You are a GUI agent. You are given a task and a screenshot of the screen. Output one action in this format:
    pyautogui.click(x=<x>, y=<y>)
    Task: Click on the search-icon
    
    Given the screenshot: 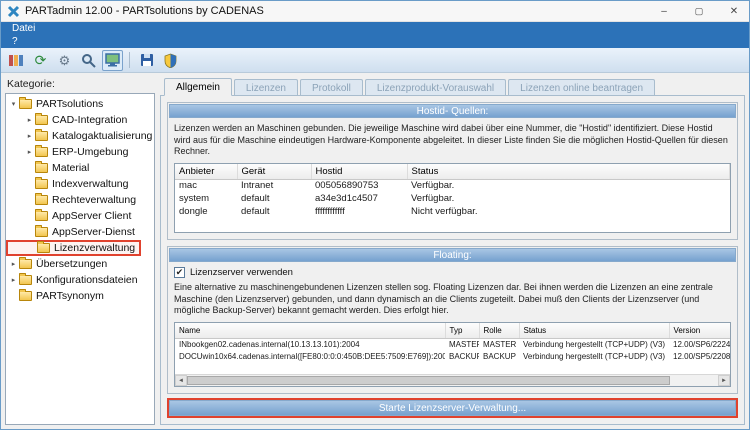 What is the action you would take?
    pyautogui.click(x=88, y=60)
    